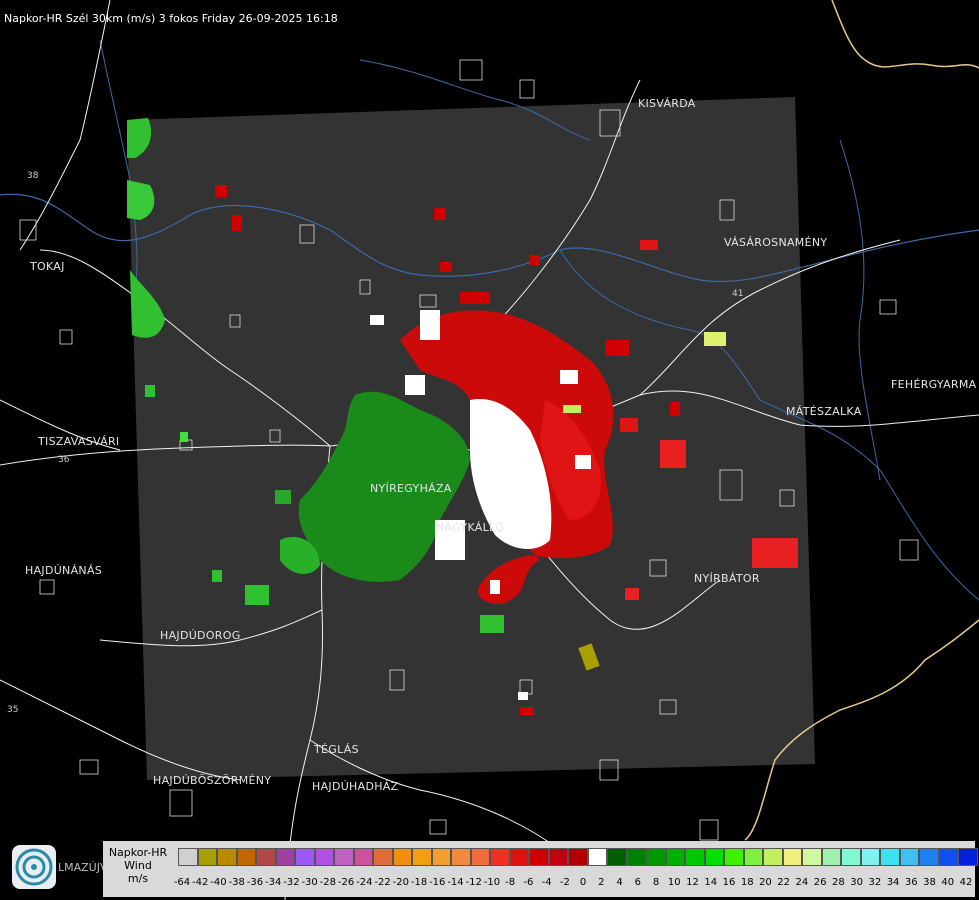 The image size is (979, 900). Describe the element at coordinates (711, 882) in the screenshot. I see `legend-tick-label: 14` at that location.